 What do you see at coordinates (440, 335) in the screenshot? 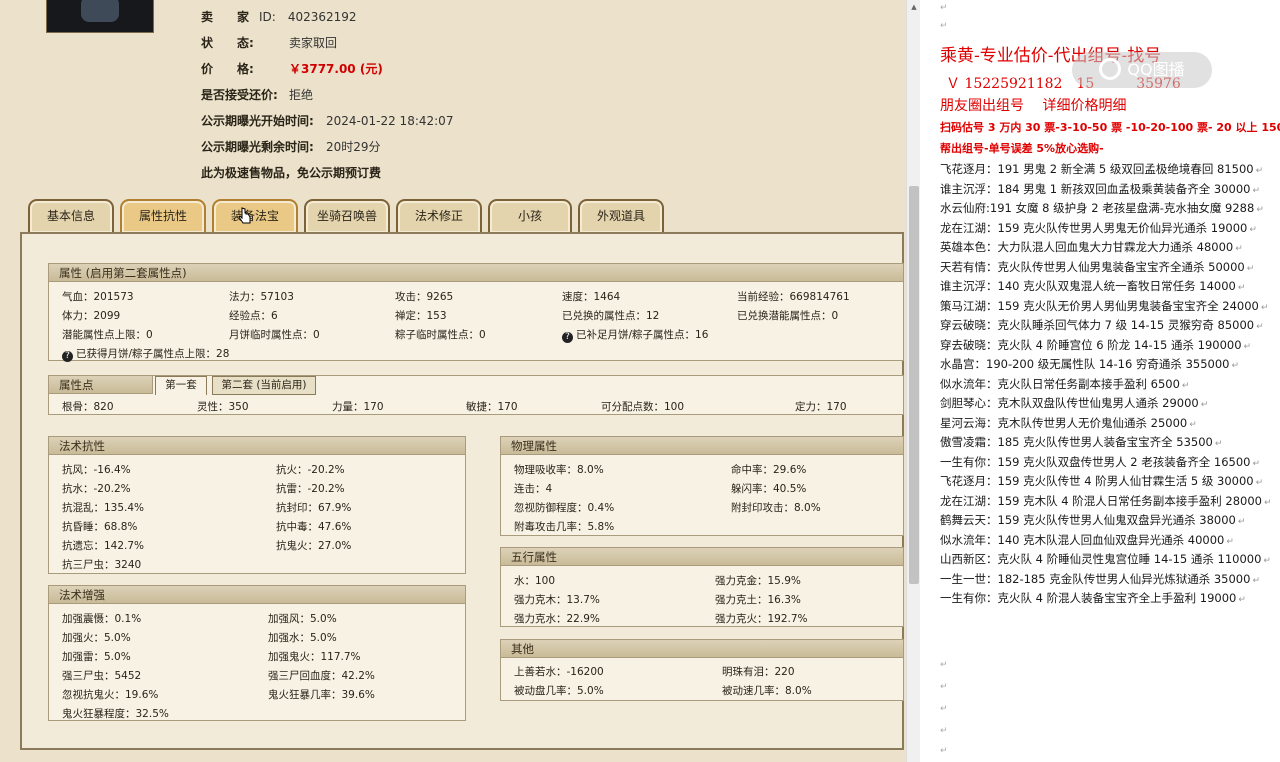
I see `attr-cell: 粽子临时属性点：0` at bounding box center [440, 335].